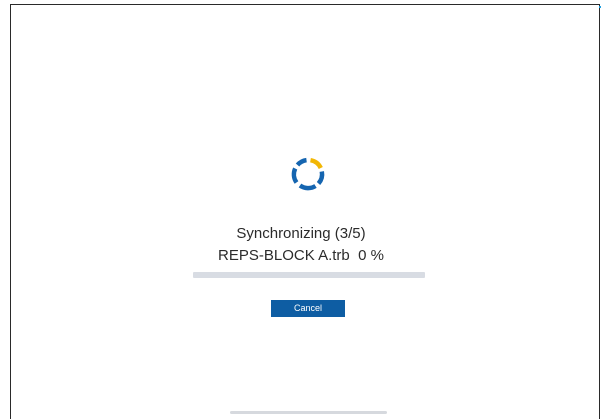  I want to click on cancel-button: Cancel, so click(308, 308).